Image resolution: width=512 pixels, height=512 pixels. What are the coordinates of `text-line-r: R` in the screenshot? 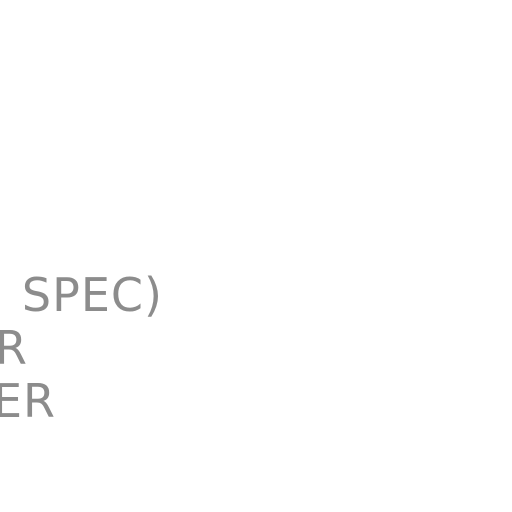 It's located at (14, 348).